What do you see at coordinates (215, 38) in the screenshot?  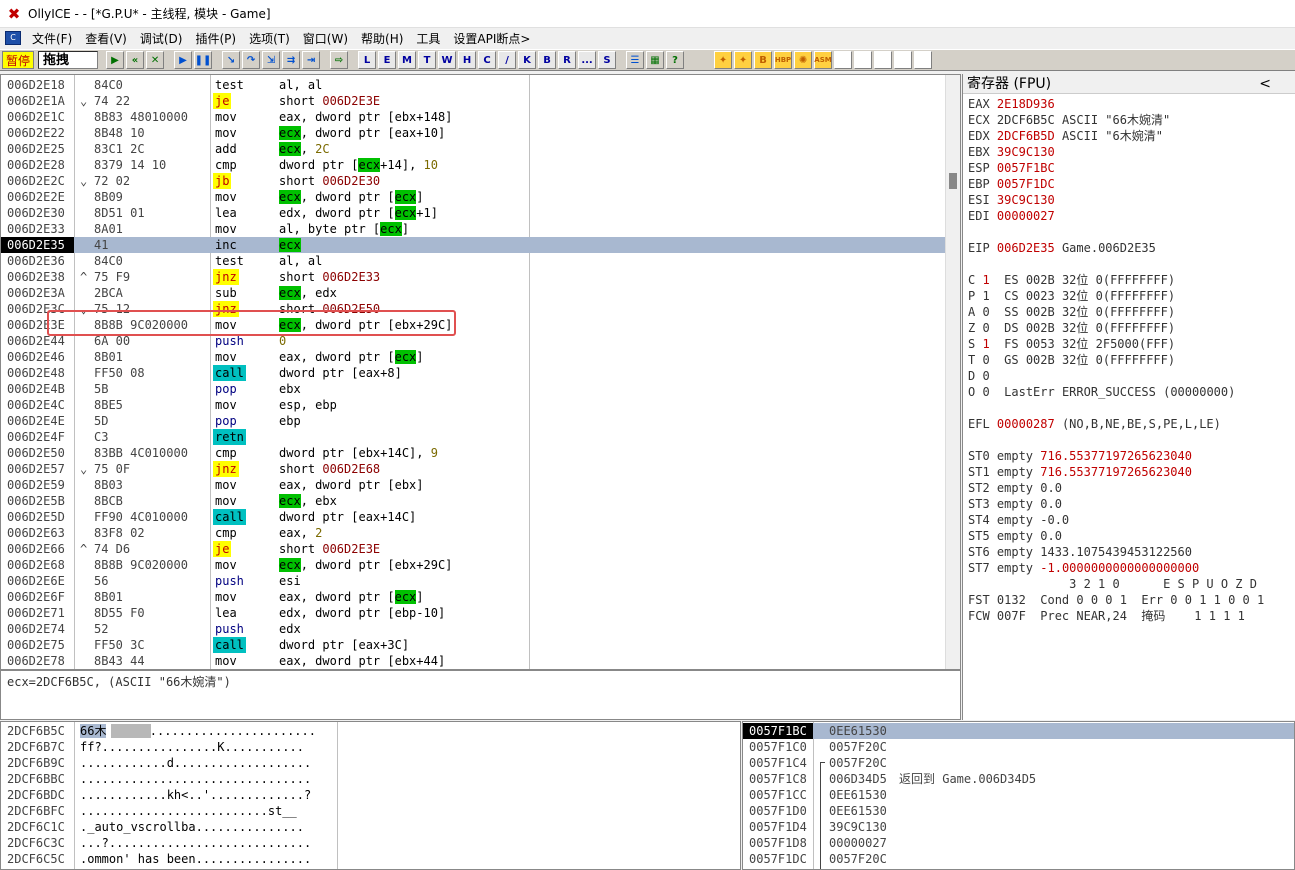 I see `menu-item-3: 插件(P)` at bounding box center [215, 38].